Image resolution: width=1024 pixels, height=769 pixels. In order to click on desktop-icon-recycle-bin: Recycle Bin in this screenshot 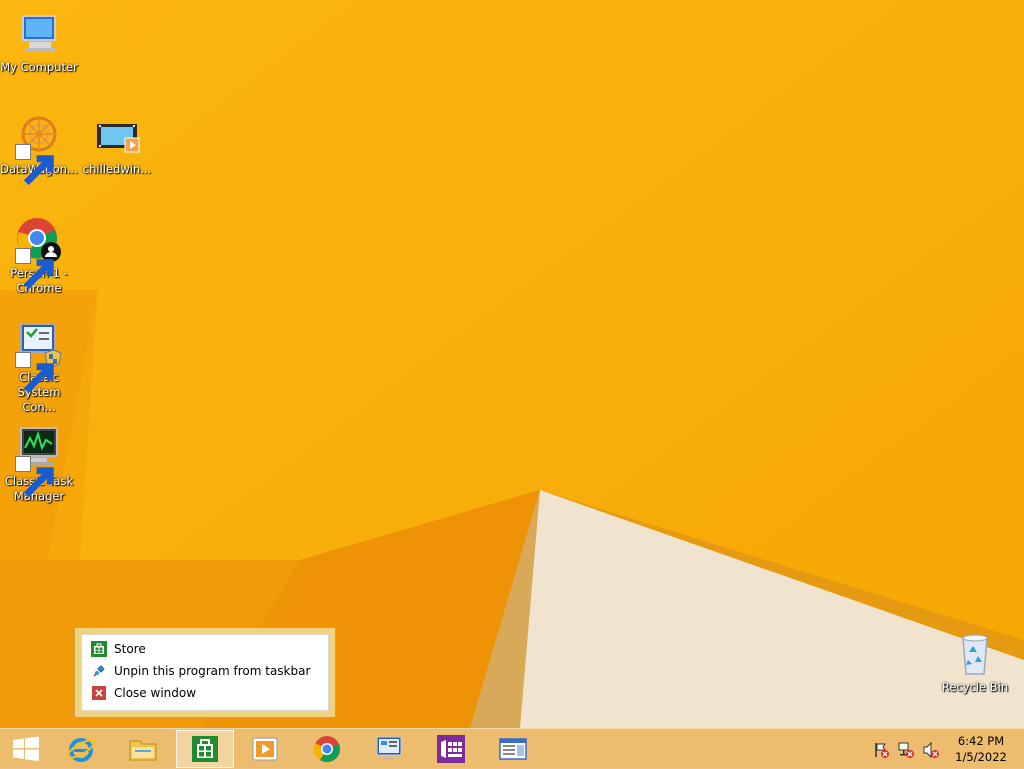, I will do `click(975, 662)`.